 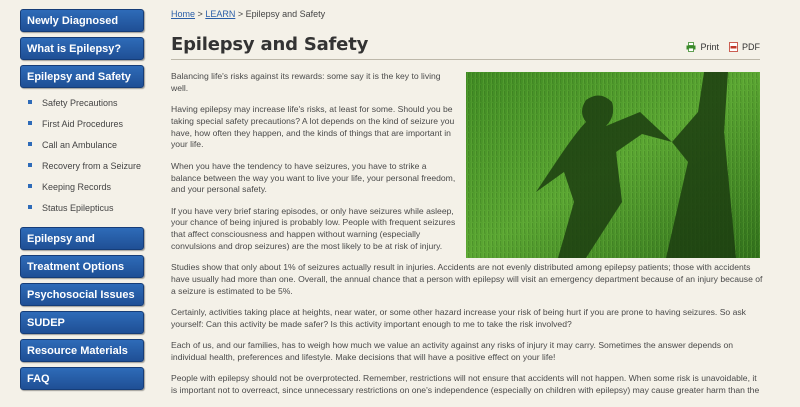 I want to click on breadcrumb: Home > LEARN > Epilepsy and Safety, so click(x=248, y=14).